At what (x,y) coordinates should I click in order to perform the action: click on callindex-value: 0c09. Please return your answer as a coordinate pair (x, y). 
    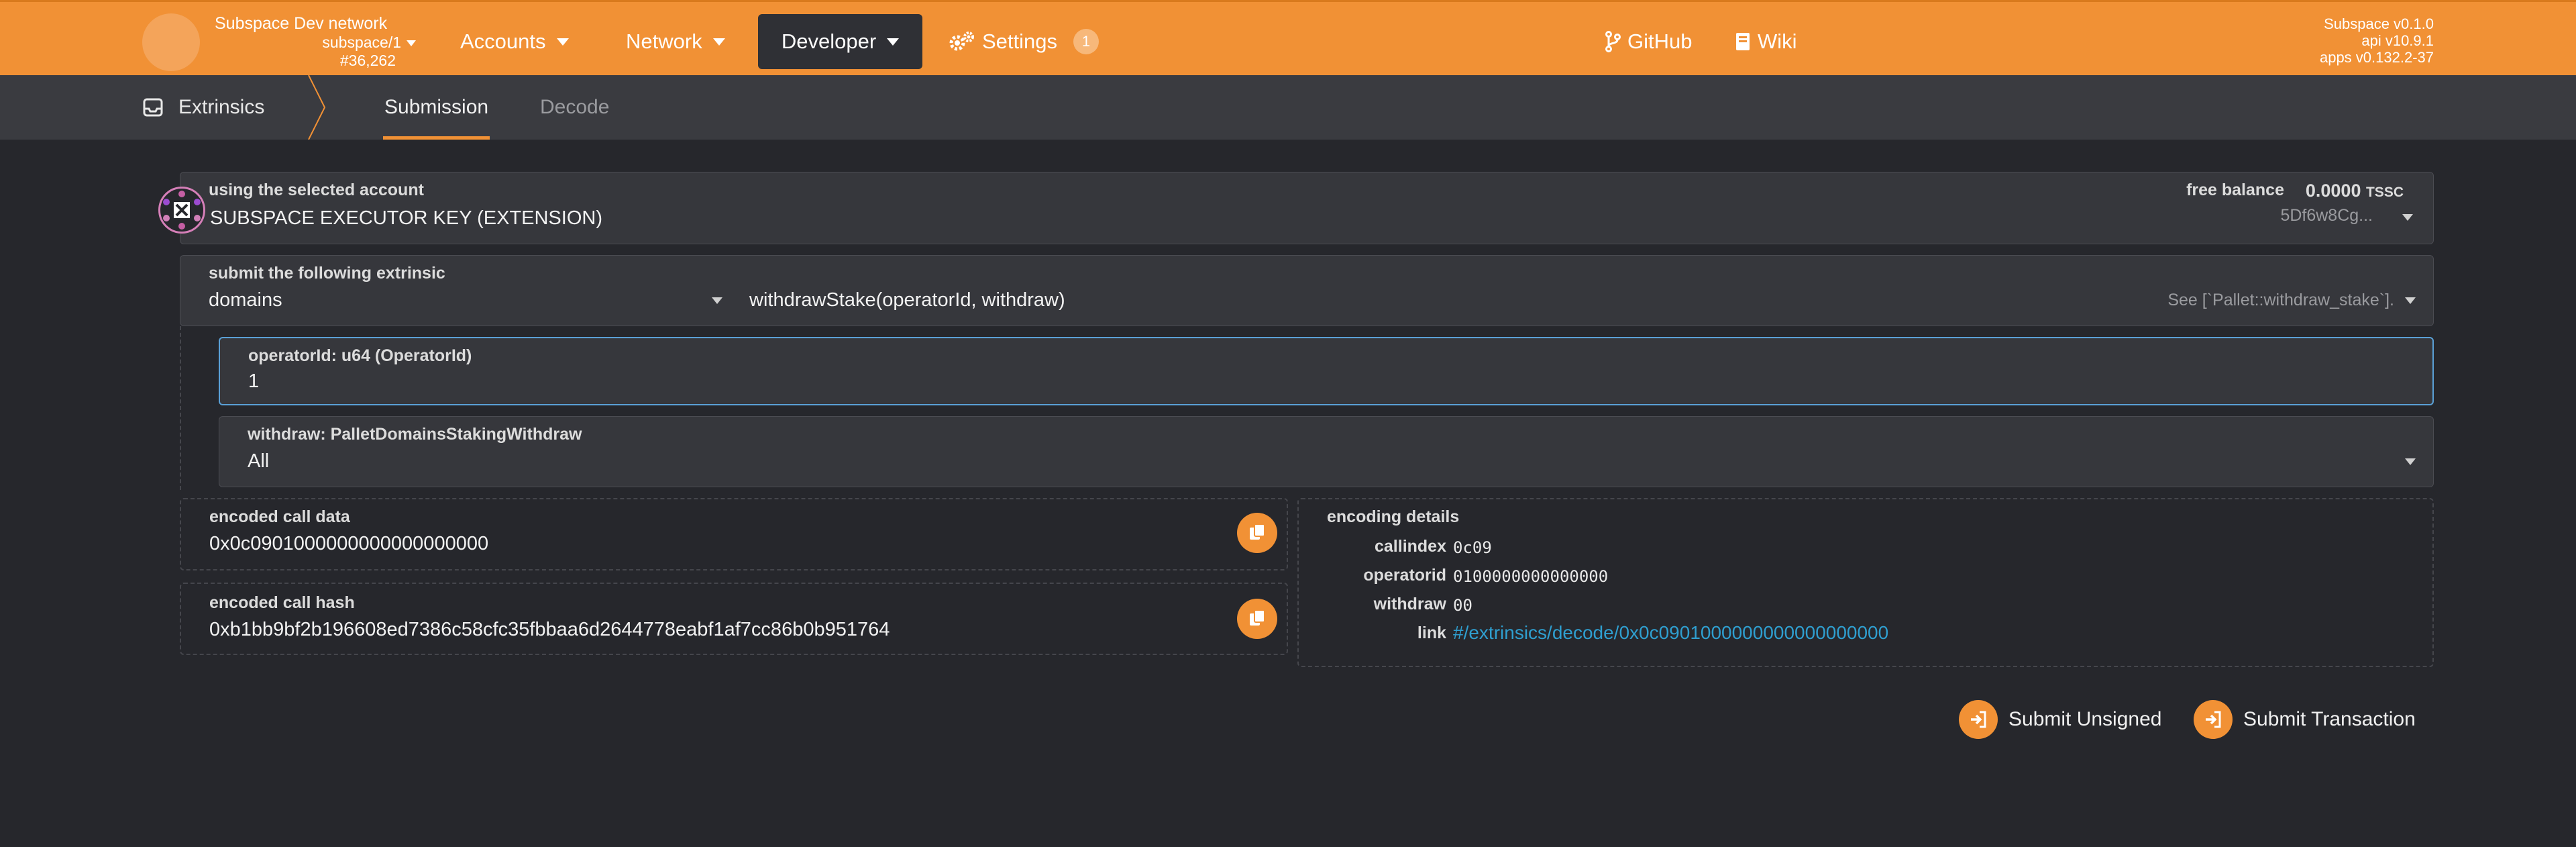
    Looking at the image, I should click on (1472, 547).